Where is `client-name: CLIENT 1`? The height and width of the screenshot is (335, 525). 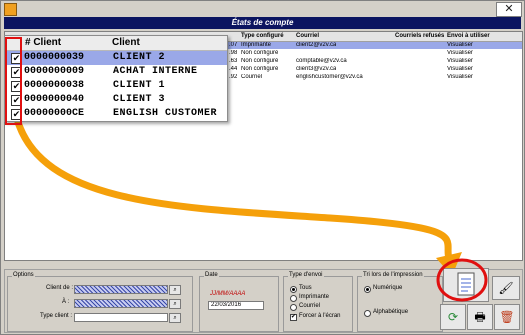 client-name: CLIENT 1 is located at coordinates (139, 85).